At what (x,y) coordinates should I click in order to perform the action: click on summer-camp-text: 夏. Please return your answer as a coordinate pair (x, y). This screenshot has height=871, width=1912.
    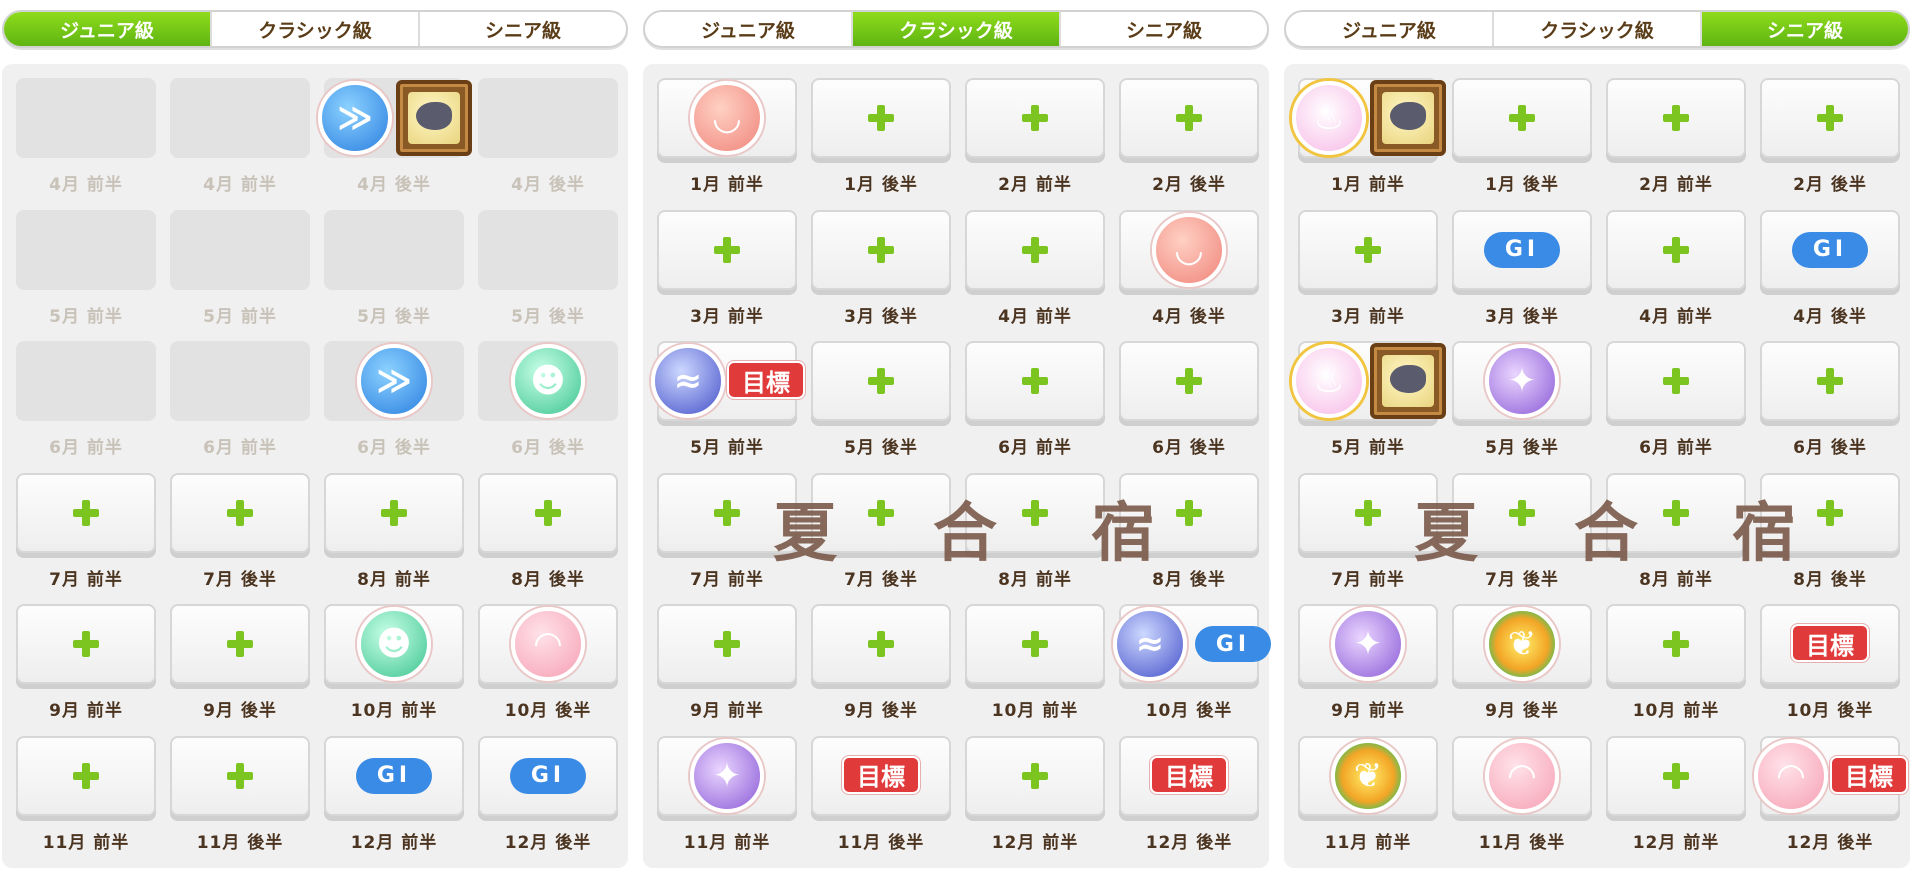
    Looking at the image, I should click on (806, 533).